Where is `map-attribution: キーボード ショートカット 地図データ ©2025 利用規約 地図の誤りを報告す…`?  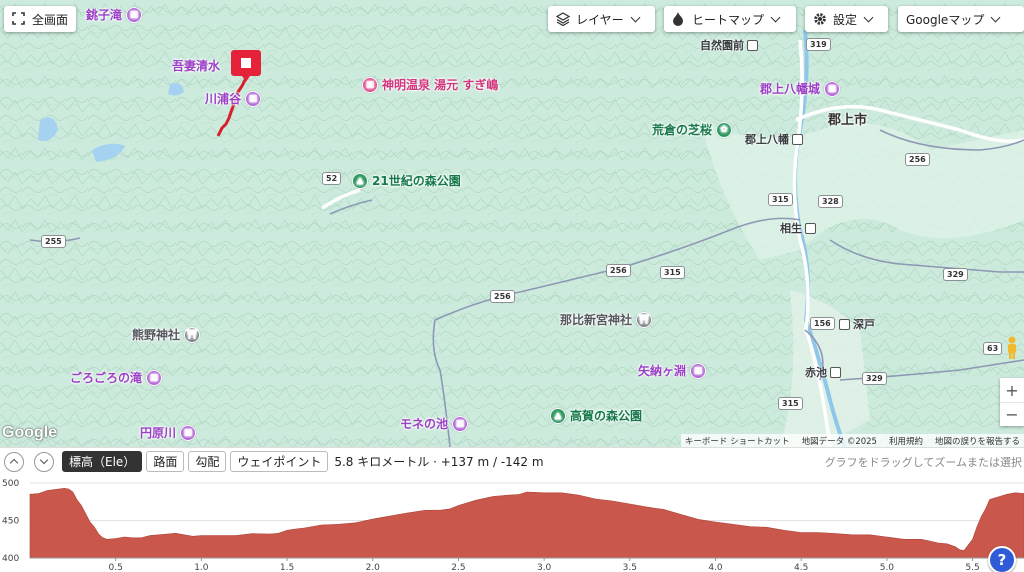
map-attribution: キーボード ショートカット 地図データ ©2025 利用規約 地図の誤りを報告す… is located at coordinates (852, 440).